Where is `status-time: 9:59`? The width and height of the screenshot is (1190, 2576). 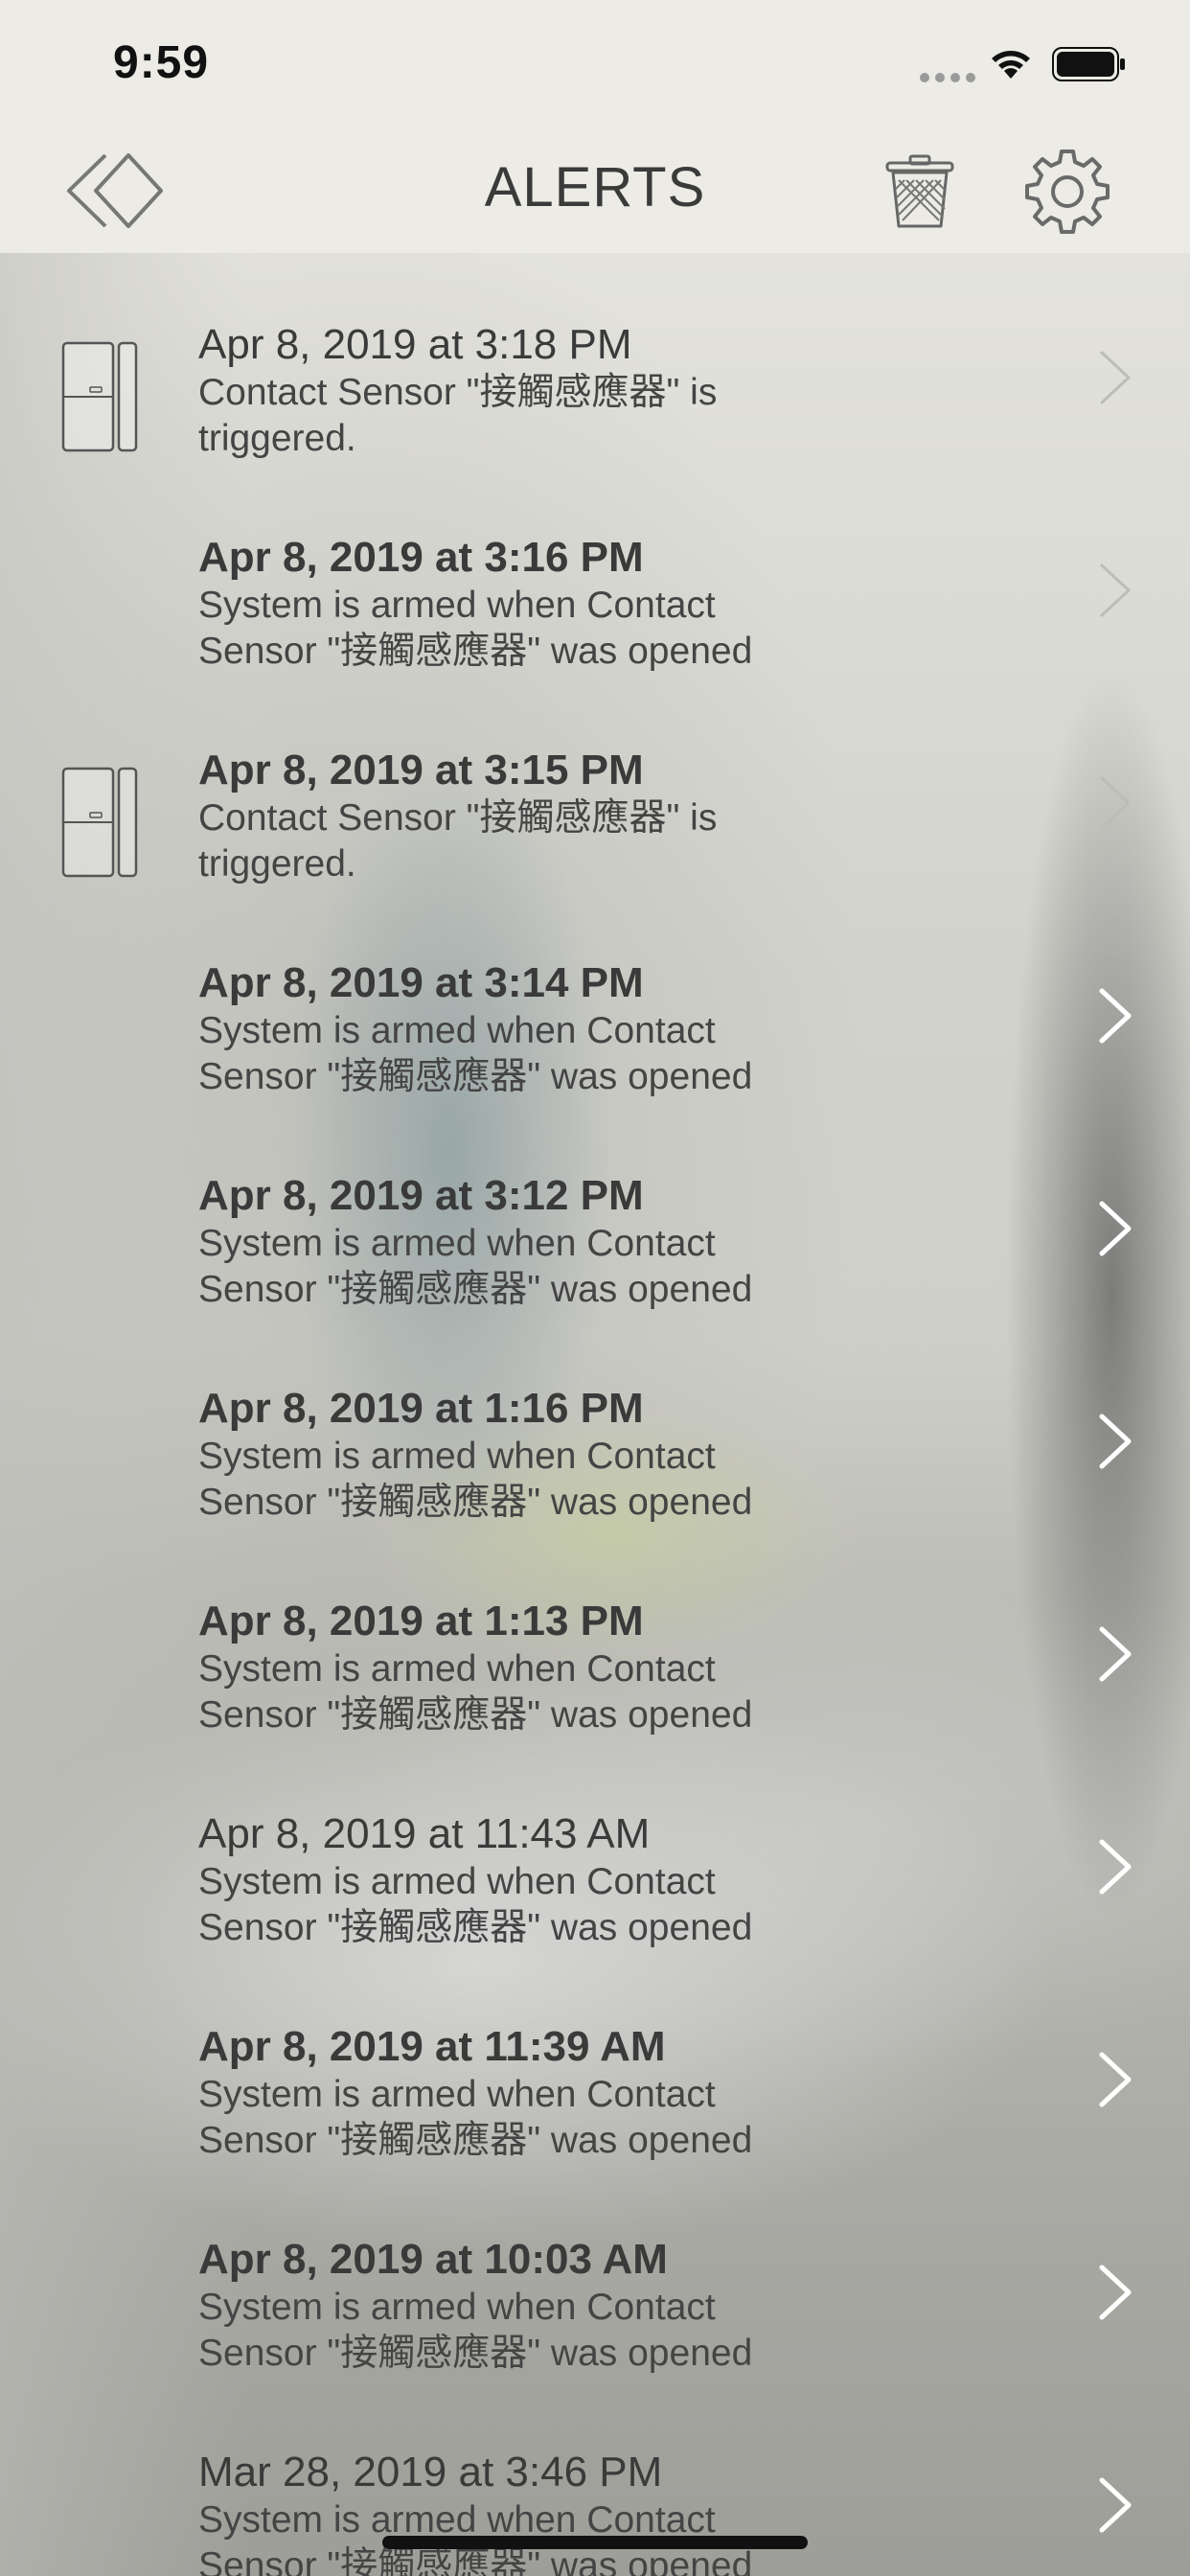 status-time: 9:59 is located at coordinates (162, 63).